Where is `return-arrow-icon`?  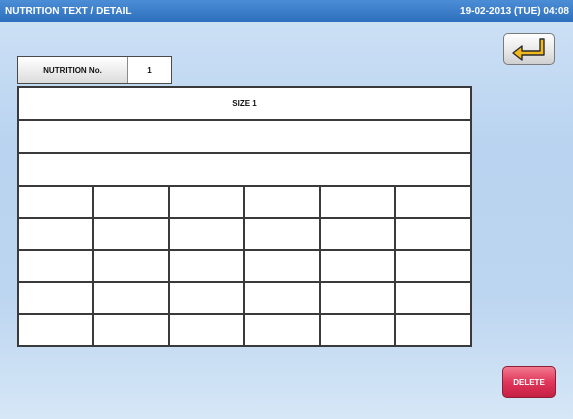
return-arrow-icon is located at coordinates (528, 49).